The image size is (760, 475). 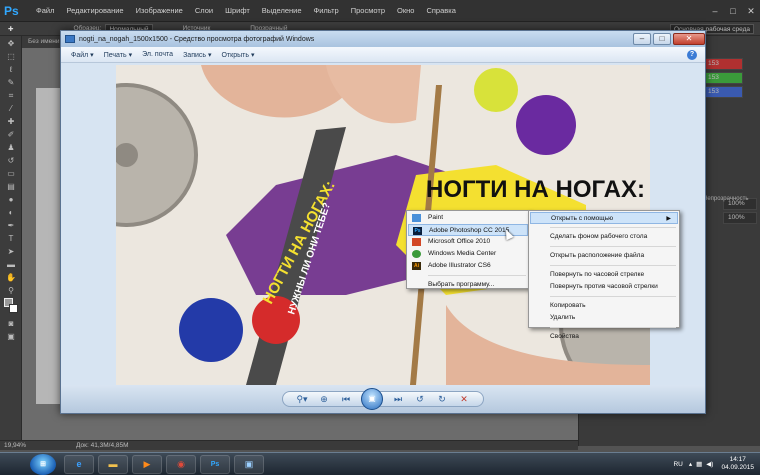 What do you see at coordinates (11, 307) in the screenshot?
I see `color-swatches-icon` at bounding box center [11, 307].